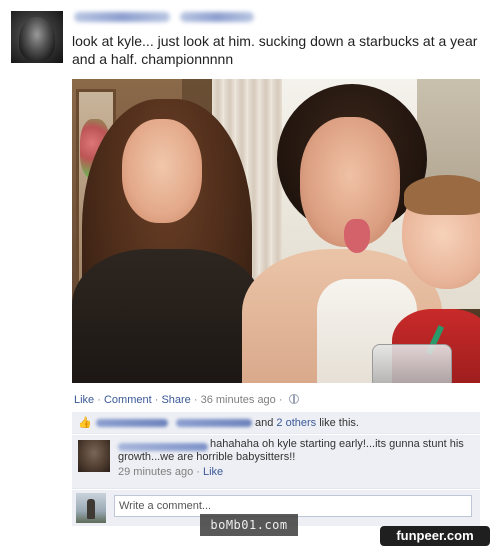  What do you see at coordinates (175, 400) in the screenshot?
I see `share-link: Share` at bounding box center [175, 400].